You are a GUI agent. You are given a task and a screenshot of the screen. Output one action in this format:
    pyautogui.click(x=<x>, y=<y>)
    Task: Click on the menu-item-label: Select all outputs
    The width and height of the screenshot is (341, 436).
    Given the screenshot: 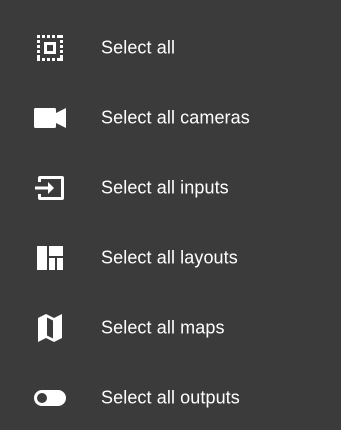 What is the action you would take?
    pyautogui.click(x=170, y=397)
    